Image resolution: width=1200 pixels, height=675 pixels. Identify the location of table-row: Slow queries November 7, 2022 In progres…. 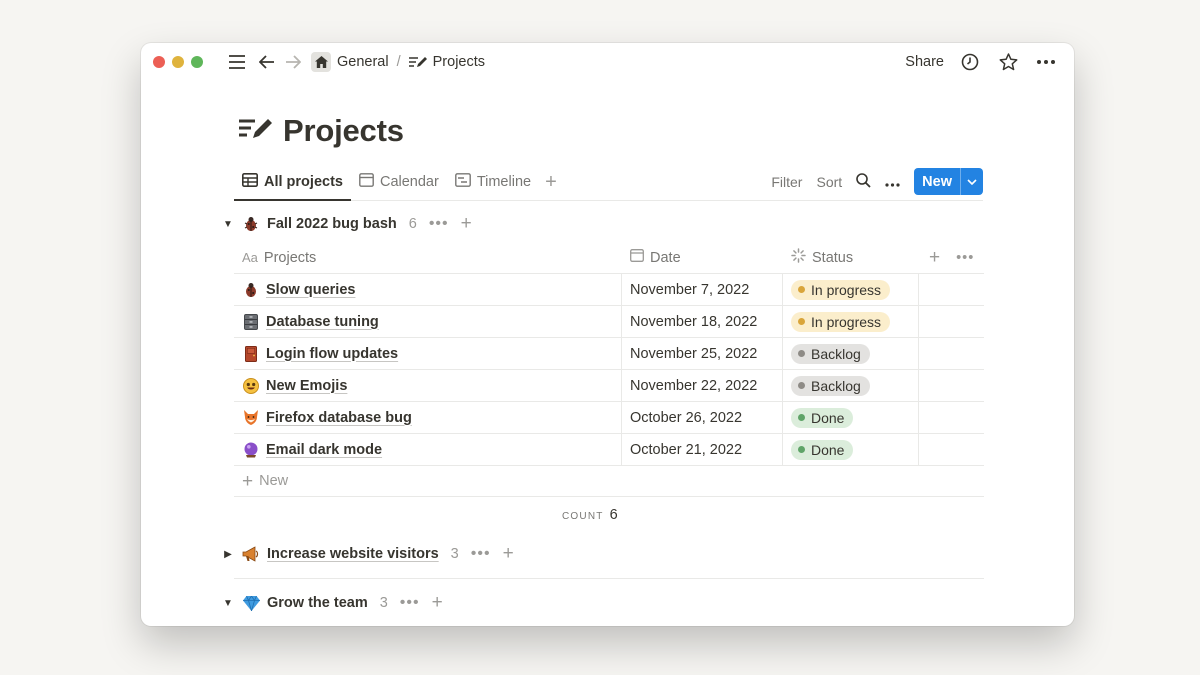
(609, 290).